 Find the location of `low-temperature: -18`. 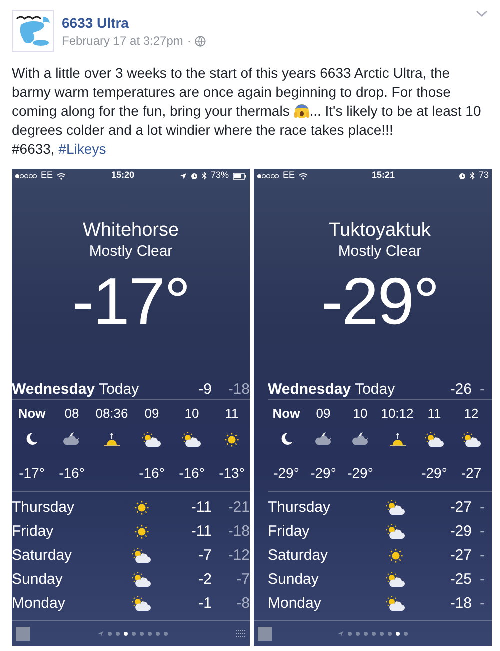

low-temperature: -18 is located at coordinates (238, 390).